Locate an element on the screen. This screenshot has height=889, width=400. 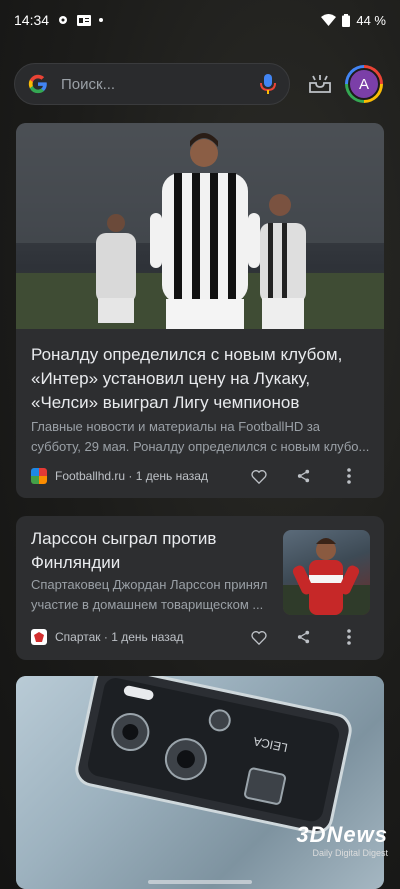
spartak-logo-icon is located at coordinates (39, 637).